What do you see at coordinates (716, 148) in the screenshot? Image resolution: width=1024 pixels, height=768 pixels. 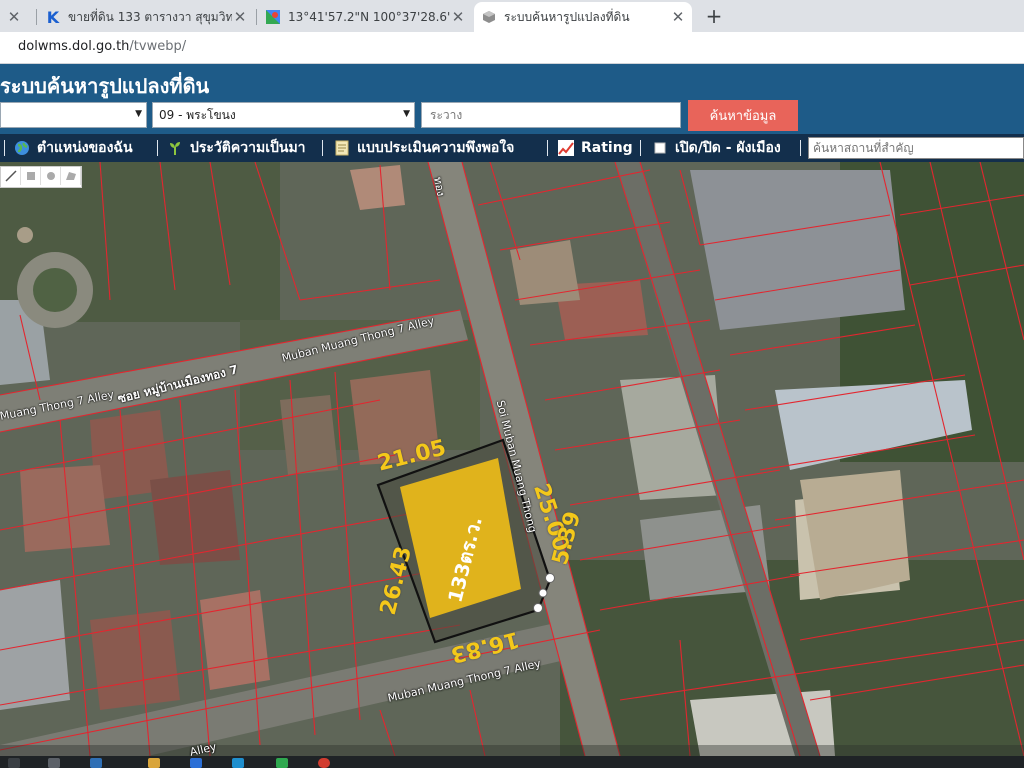 I see `city-plan-toggle: เปิด/ปิด - ผังเมือง` at bounding box center [716, 148].